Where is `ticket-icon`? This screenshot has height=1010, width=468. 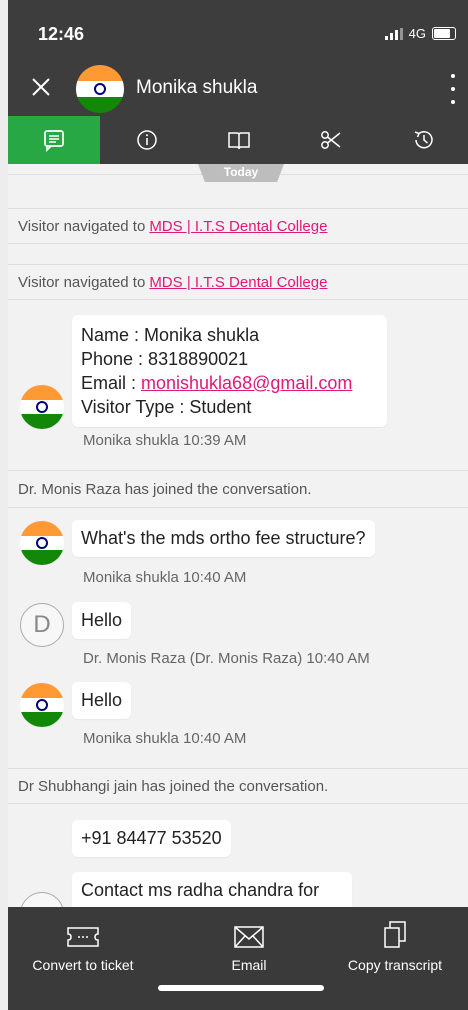 ticket-icon is located at coordinates (83, 937).